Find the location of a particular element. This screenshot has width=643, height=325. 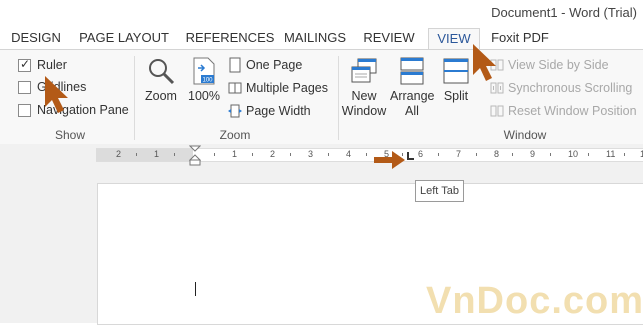

arrange-all-button: Arrange All is located at coordinates (412, 87).